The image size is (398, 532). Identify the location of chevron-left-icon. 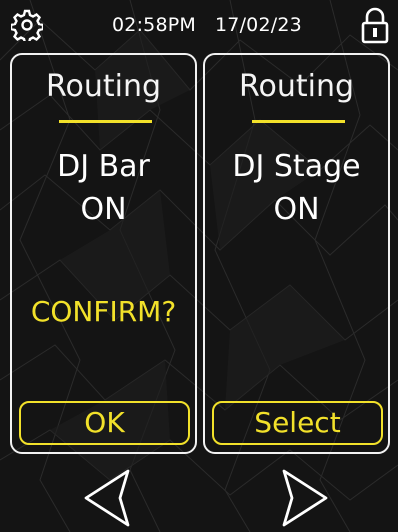
(110, 498).